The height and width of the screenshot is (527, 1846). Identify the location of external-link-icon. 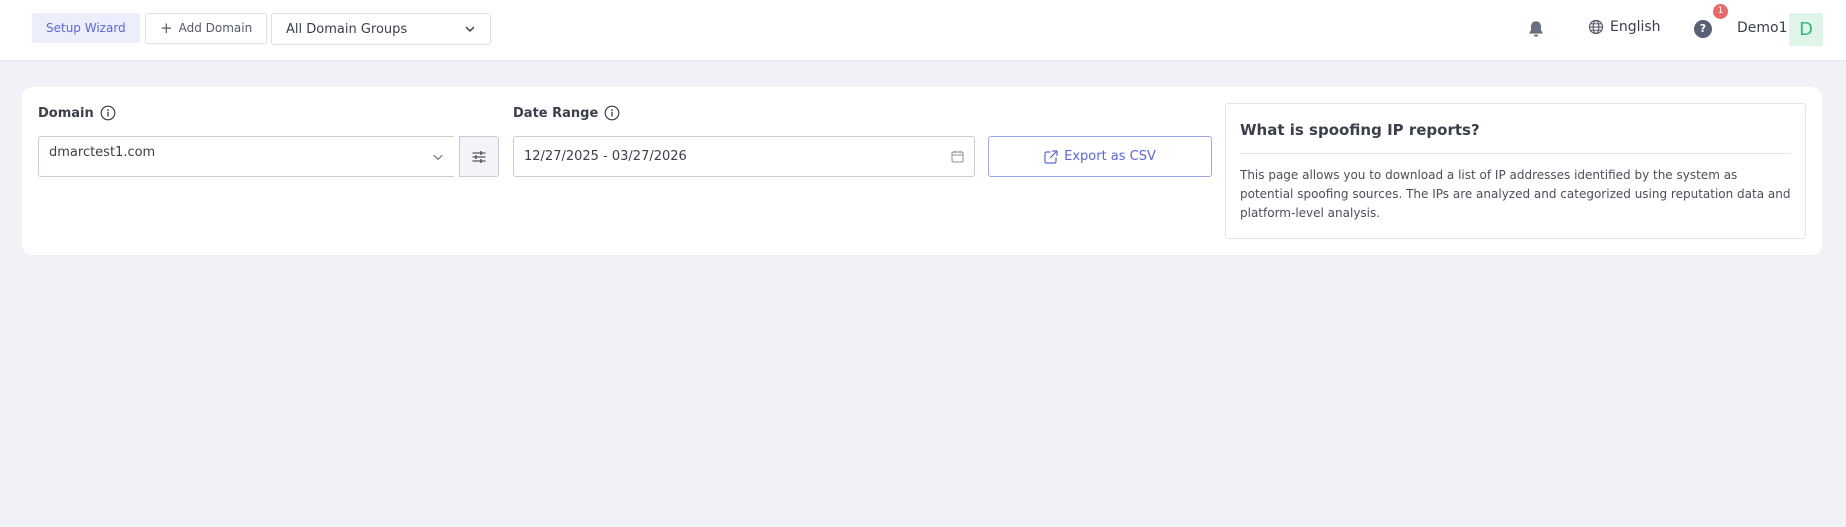
(1051, 156).